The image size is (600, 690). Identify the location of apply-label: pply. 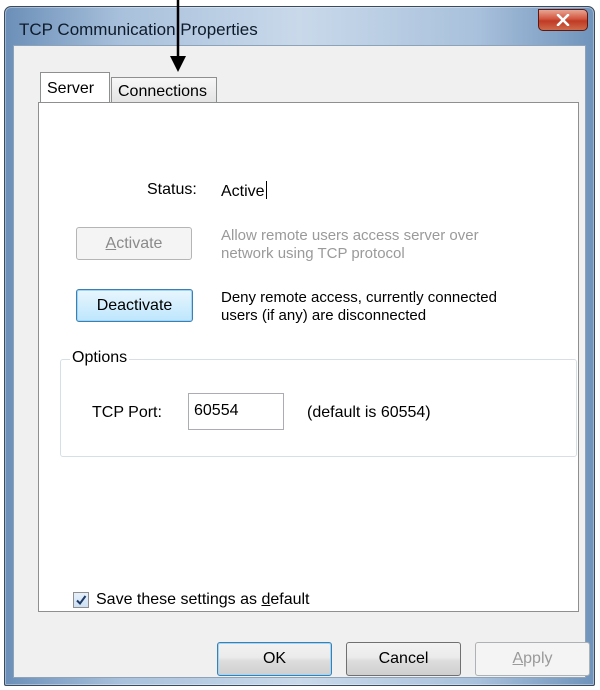
(538, 658).